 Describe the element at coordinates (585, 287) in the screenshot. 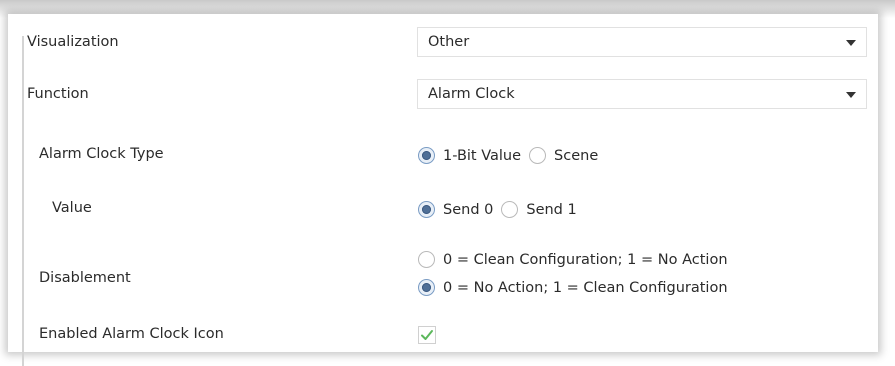

I see `radio-disablement-no-action-clean-label: 0 = No Action; 1 = Clean Configuration` at that location.